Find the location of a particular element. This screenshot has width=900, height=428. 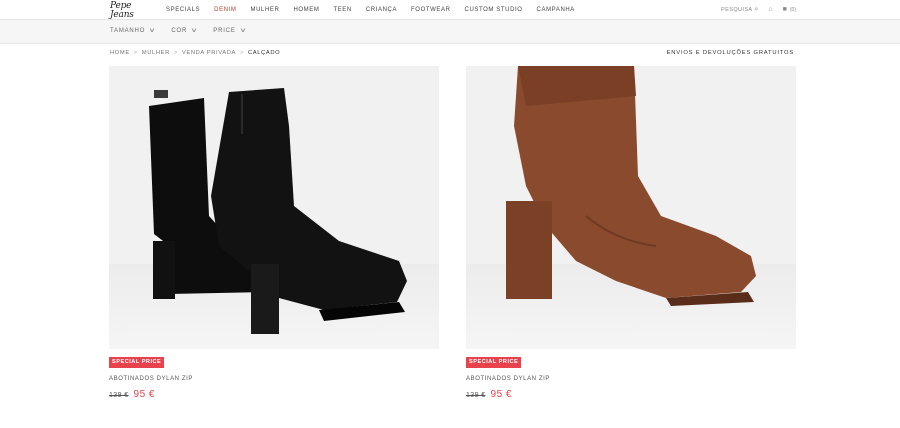

nav-item-campanha: CAMPANHA is located at coordinates (556, 10).